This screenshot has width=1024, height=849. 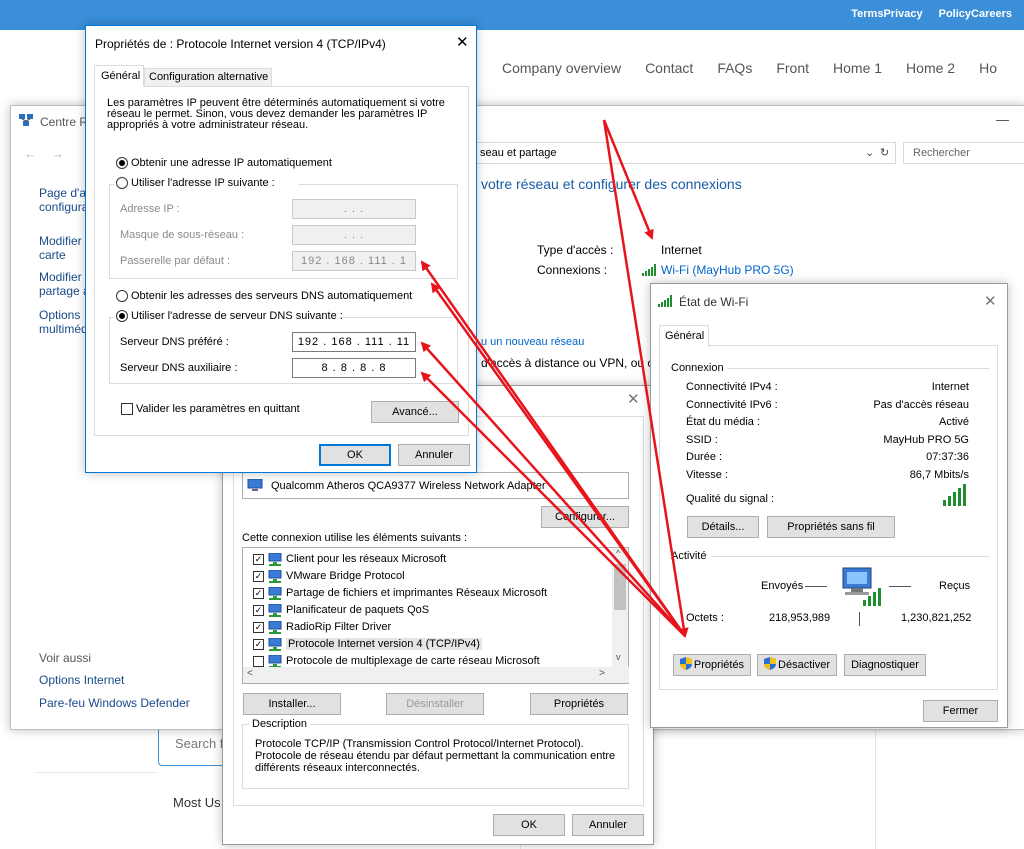 What do you see at coordinates (792, 68) in the screenshot?
I see `nav-front: Front` at bounding box center [792, 68].